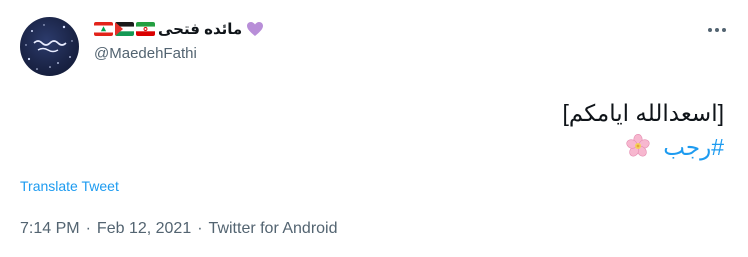  Describe the element at coordinates (638, 146) in the screenshot. I see `cherry-blossom-icon` at that location.